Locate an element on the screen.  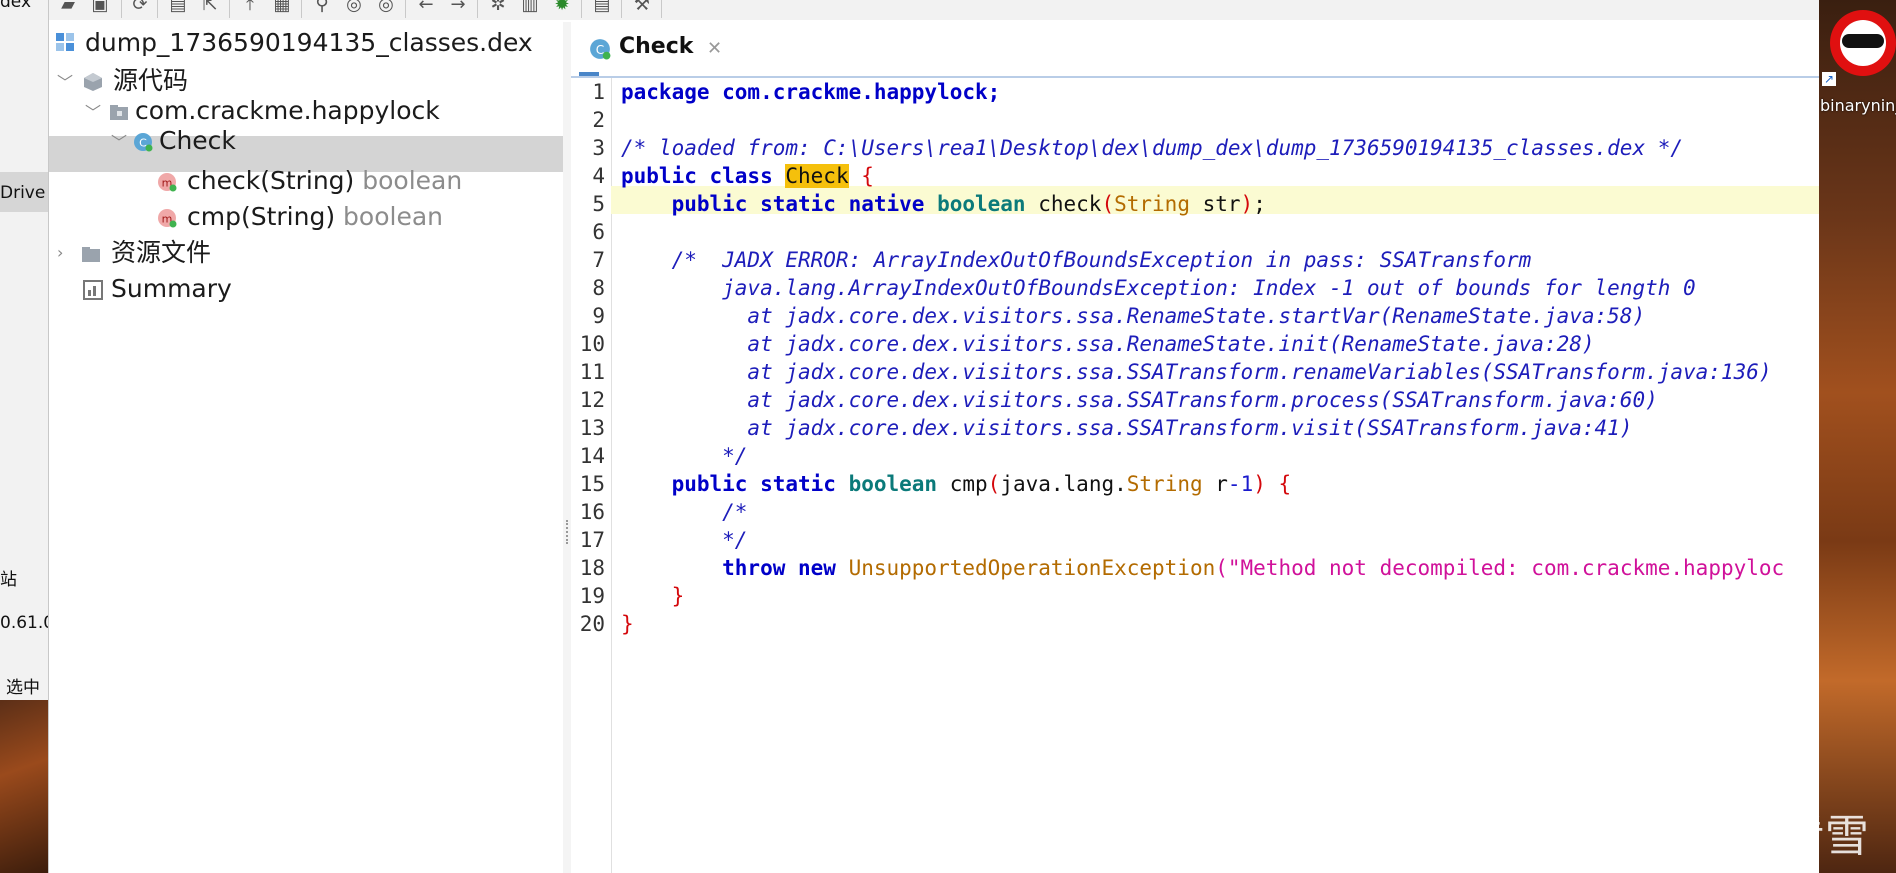
chevron-right-icon: › is located at coordinates (60, 253).